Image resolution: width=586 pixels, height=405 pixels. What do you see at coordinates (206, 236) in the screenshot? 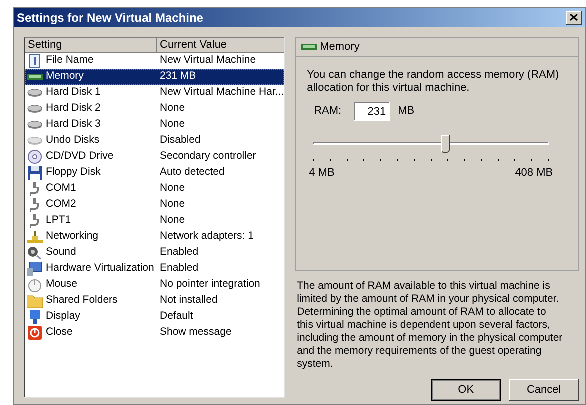
I see `setting-value: Network adapters: 1` at bounding box center [206, 236].